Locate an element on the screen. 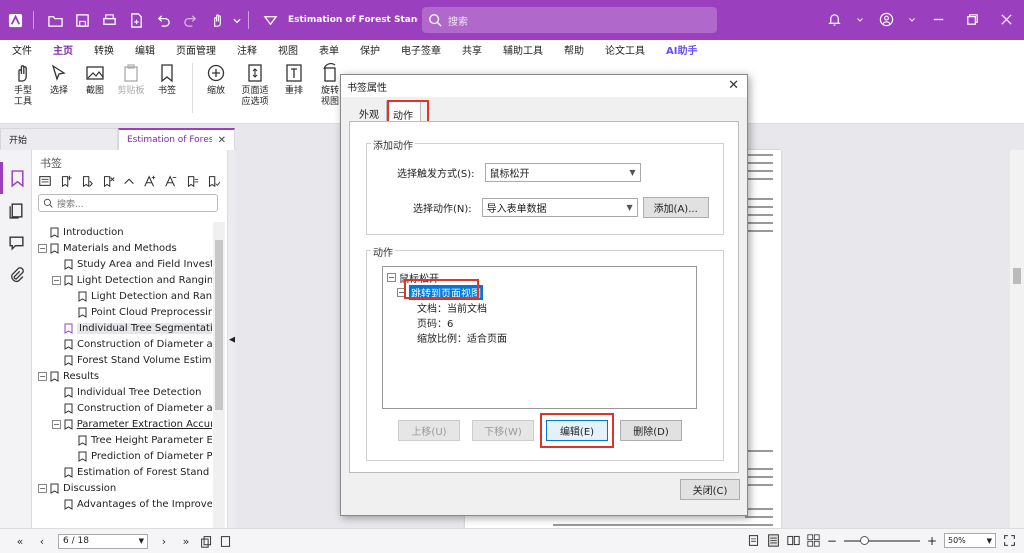 This screenshot has width=1024, height=553. account-icon is located at coordinates (886, 19).